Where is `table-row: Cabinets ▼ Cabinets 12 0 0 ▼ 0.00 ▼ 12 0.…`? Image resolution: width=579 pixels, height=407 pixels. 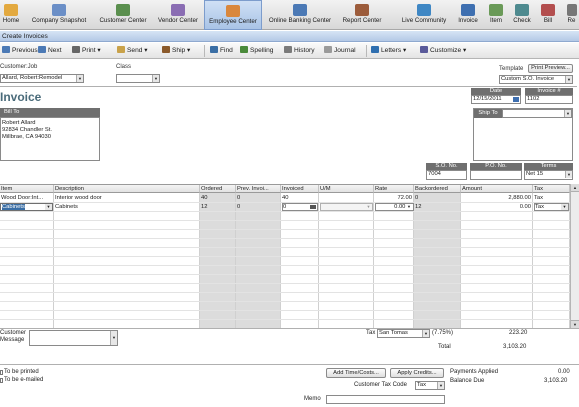
table-row: Cabinets ▼ Cabinets 12 0 0 ▼ 0.00 ▼ 12 0.… is located at coordinates (285, 207).